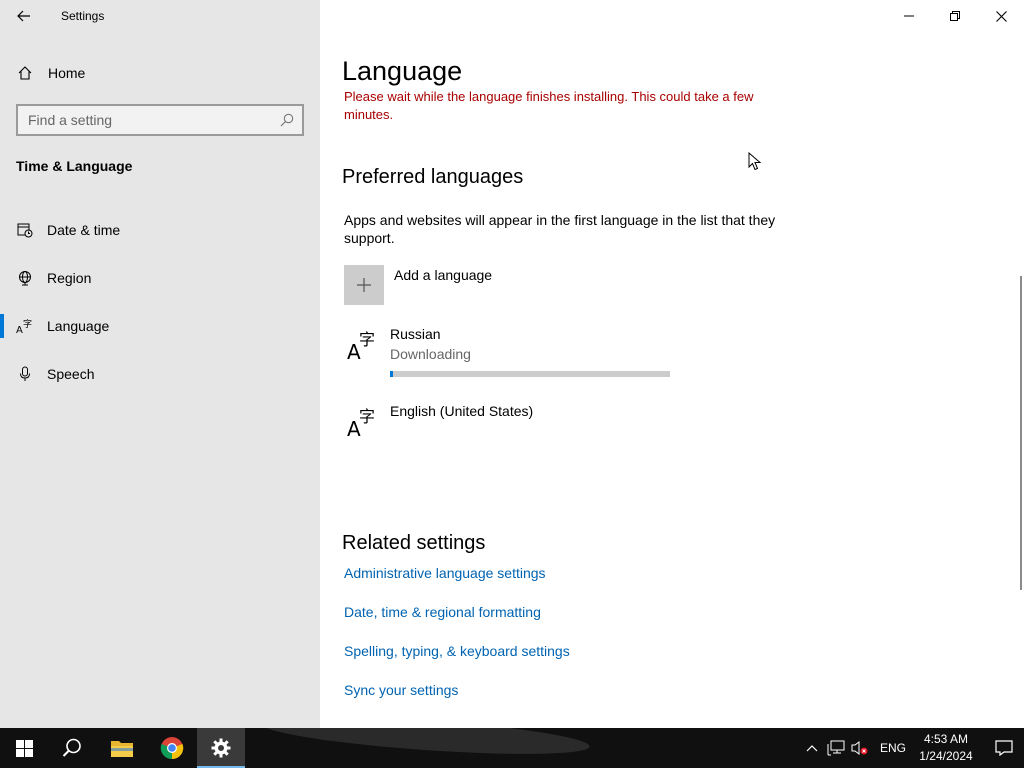 This screenshot has width=1024, height=768. What do you see at coordinates (145, 120) in the screenshot?
I see `search-input: Find a setting` at bounding box center [145, 120].